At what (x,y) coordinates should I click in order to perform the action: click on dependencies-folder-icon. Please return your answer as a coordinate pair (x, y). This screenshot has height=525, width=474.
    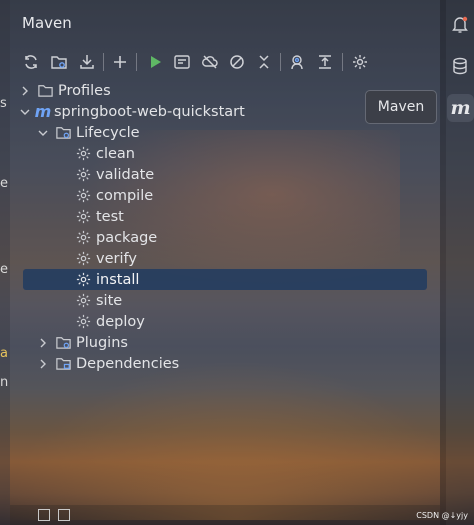
    Looking at the image, I should click on (63, 364).